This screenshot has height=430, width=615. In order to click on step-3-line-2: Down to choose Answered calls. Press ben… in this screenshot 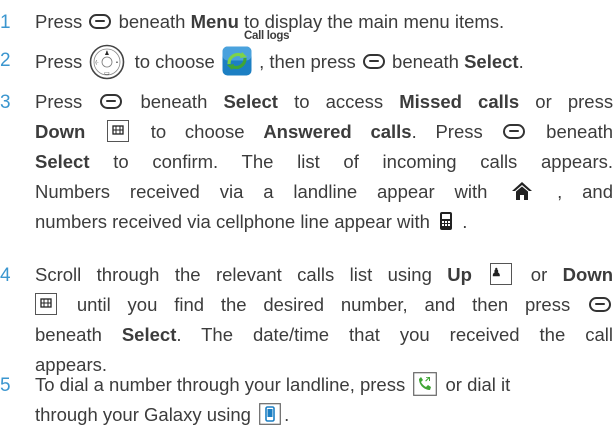, I will do `click(324, 131)`.